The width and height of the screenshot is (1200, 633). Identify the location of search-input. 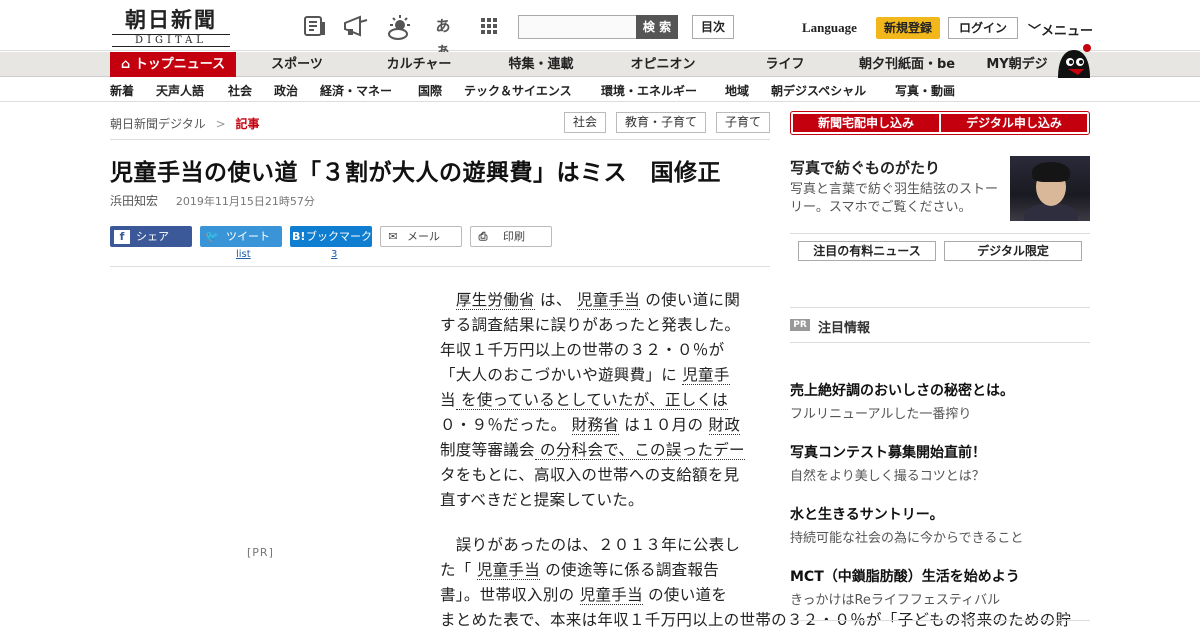
(578, 27).